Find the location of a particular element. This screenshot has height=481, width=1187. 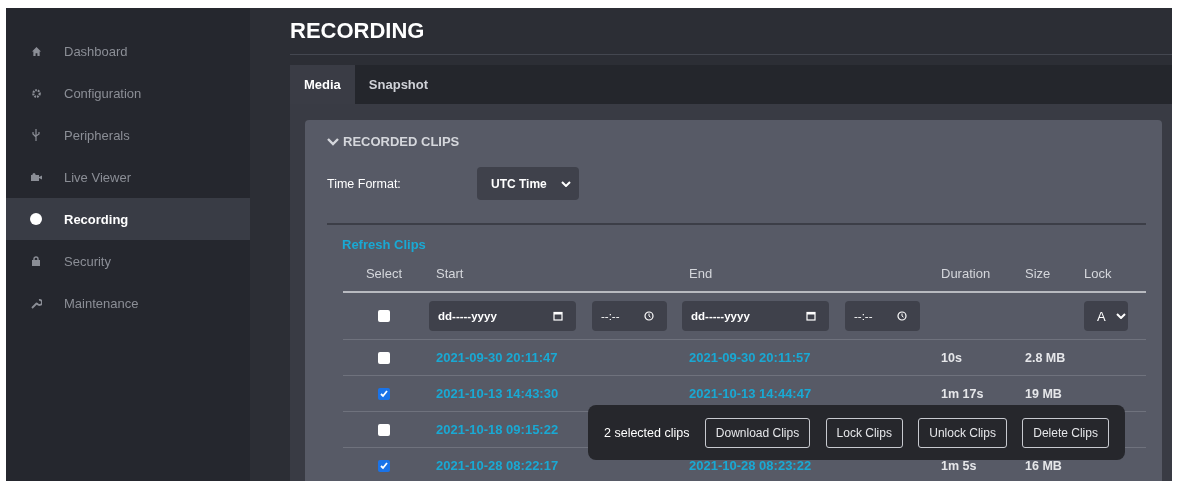

sidebar-item: Security is located at coordinates (128, 261).